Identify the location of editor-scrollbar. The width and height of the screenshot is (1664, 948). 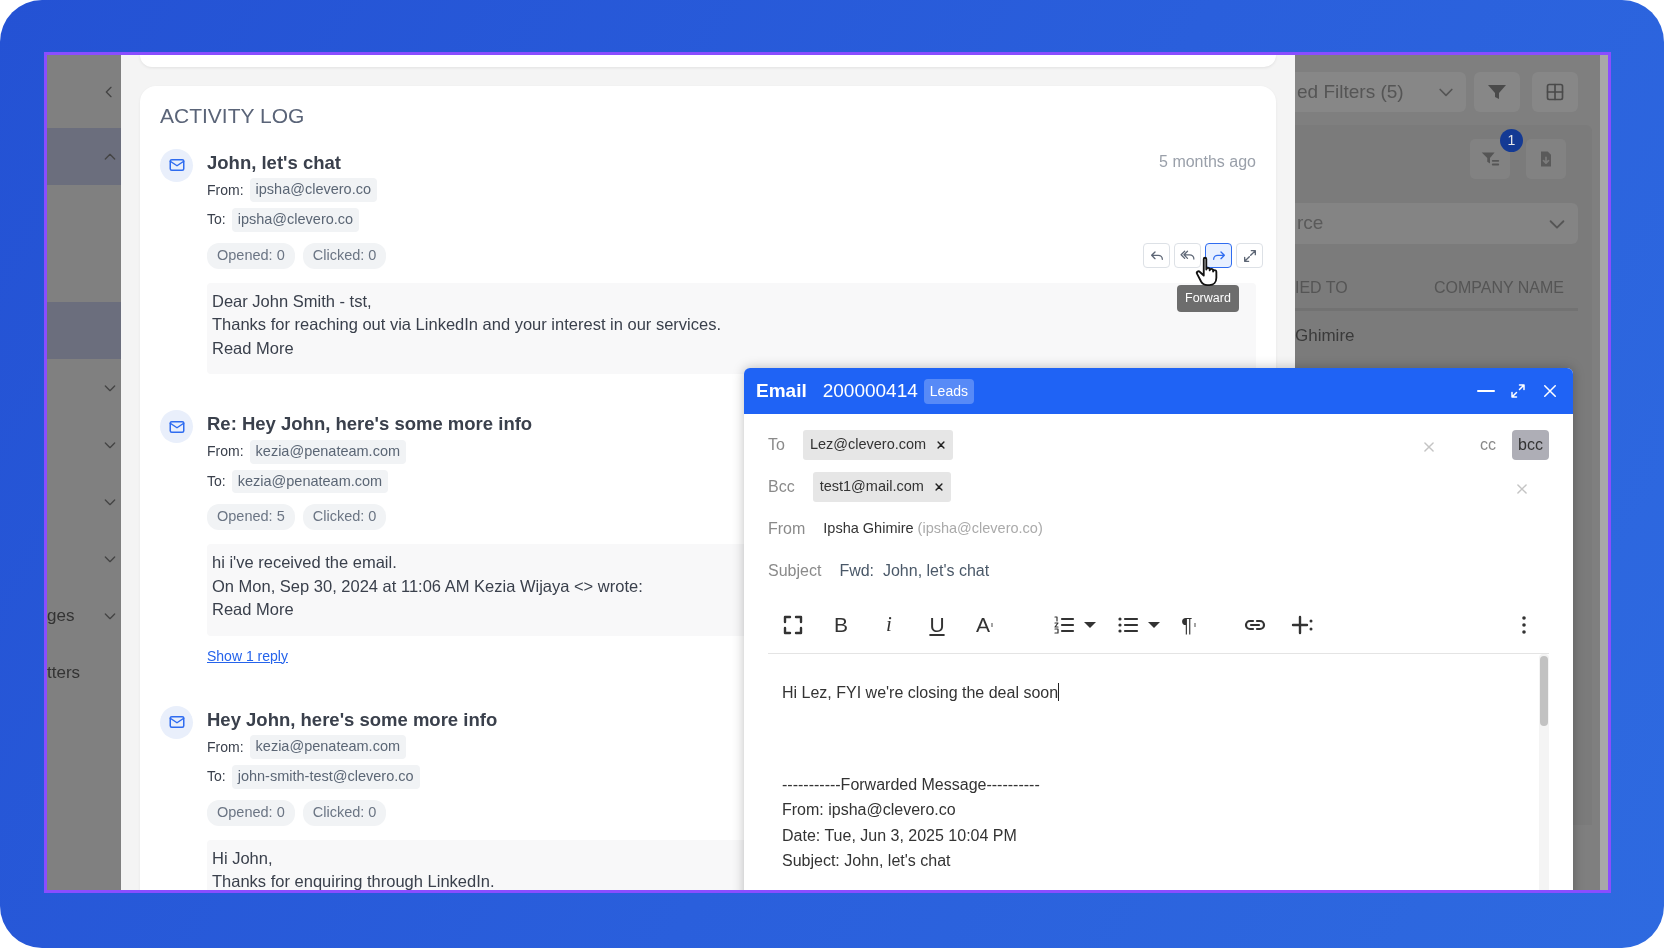
(1544, 772).